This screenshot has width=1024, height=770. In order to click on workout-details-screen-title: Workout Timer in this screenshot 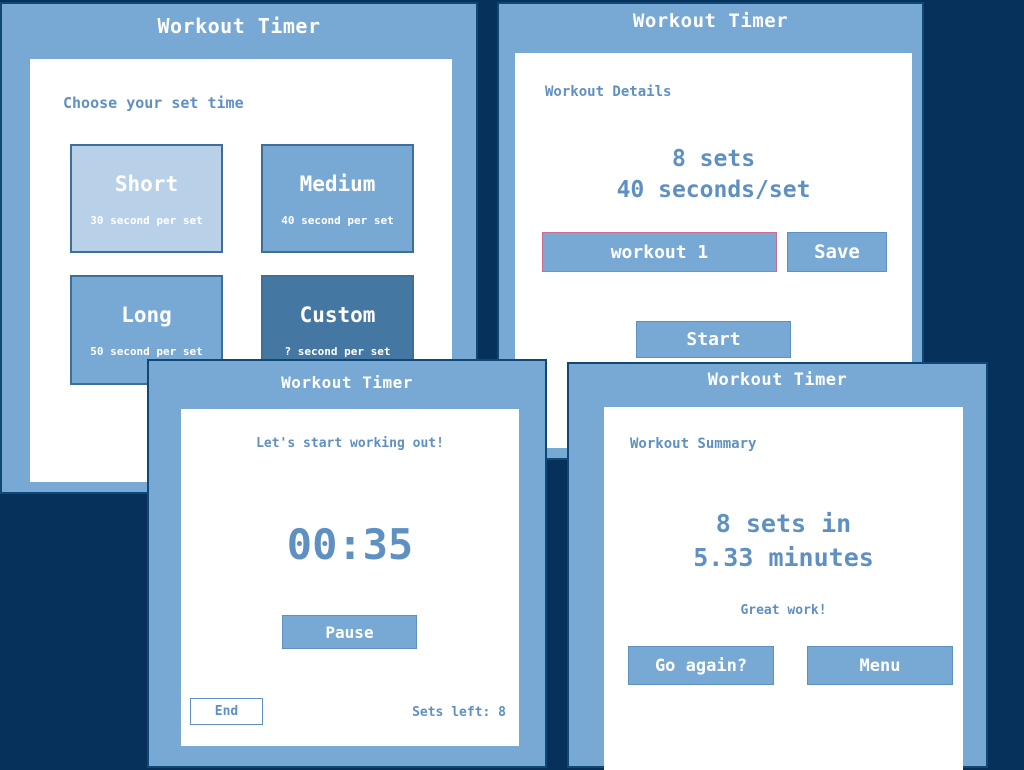, I will do `click(710, 21)`.